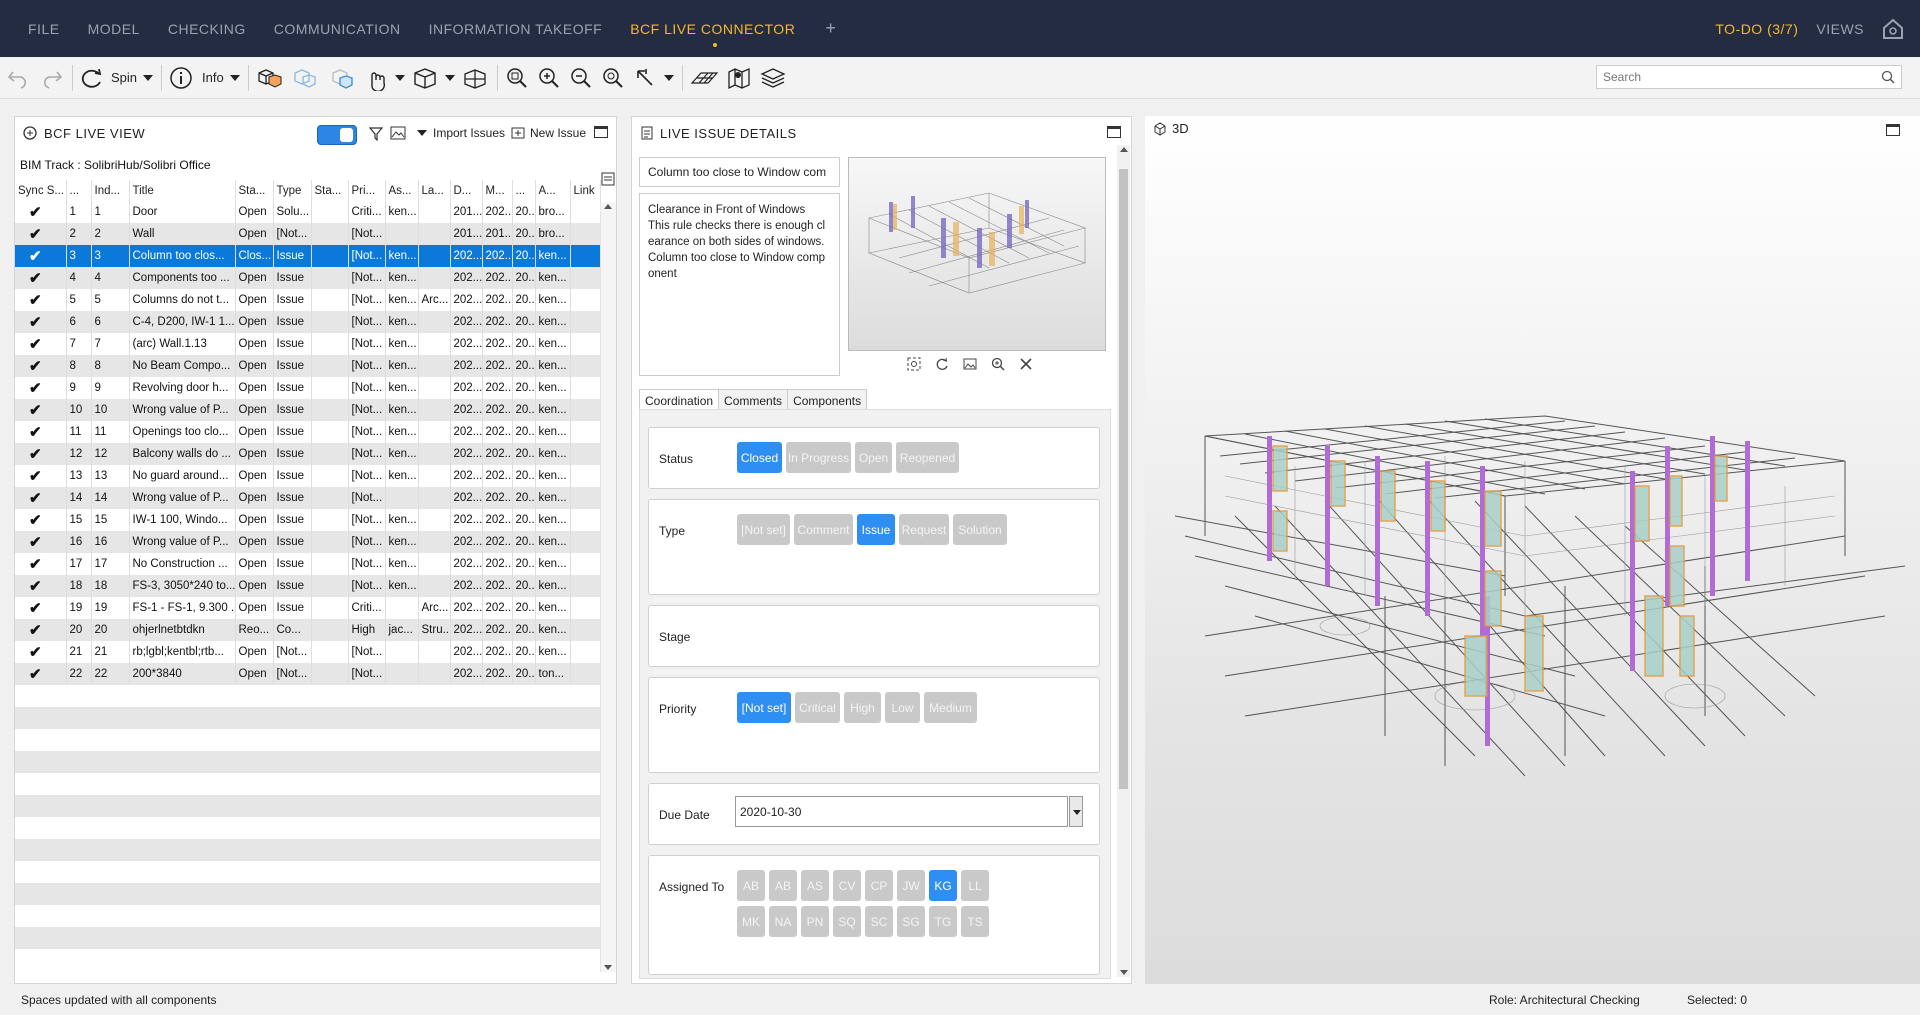 The image size is (1920, 1015). Describe the element at coordinates (977, 254) in the screenshot. I see `issue-snapshot` at that location.